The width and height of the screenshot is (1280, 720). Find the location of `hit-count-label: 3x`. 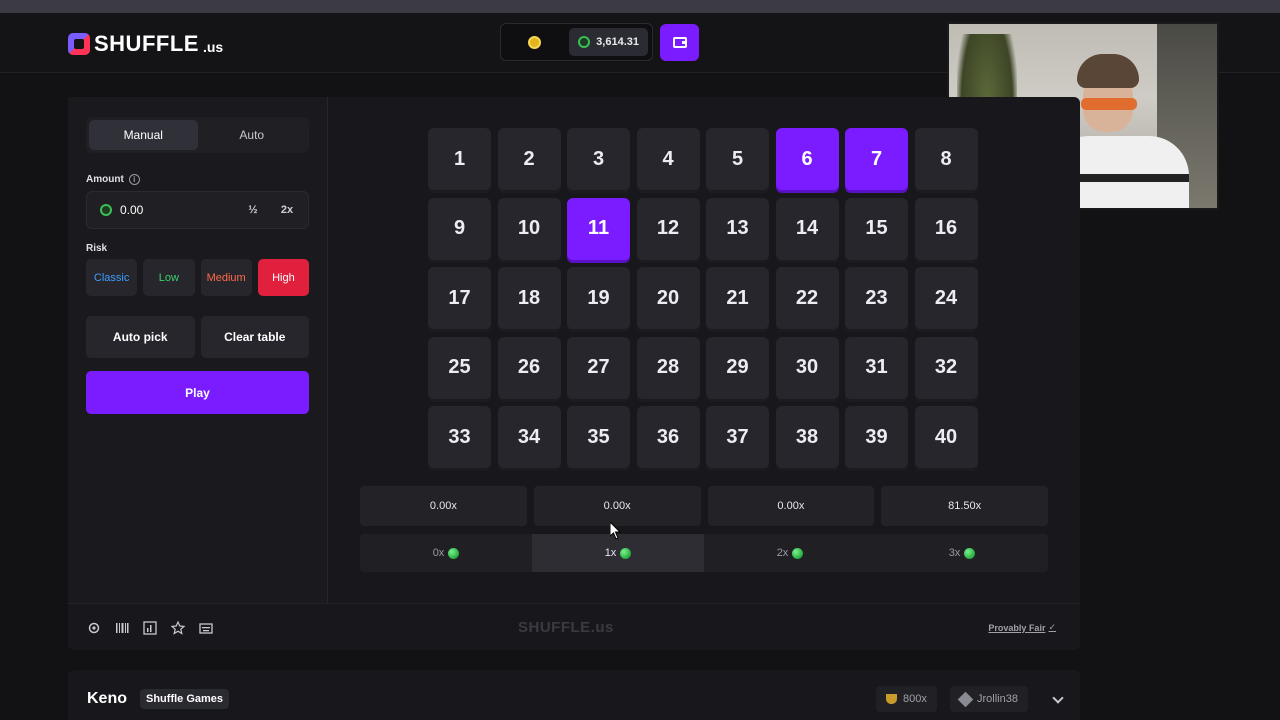

hit-count-label: 3x is located at coordinates (954, 553).